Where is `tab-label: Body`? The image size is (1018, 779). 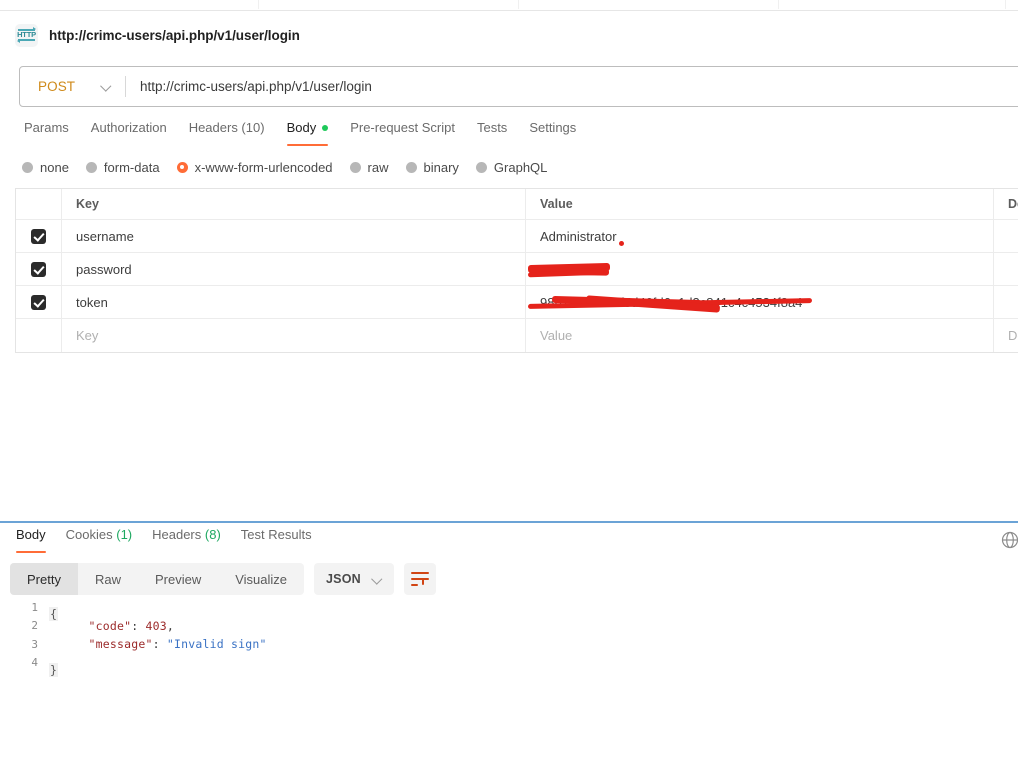 tab-label: Body is located at coordinates (301, 127).